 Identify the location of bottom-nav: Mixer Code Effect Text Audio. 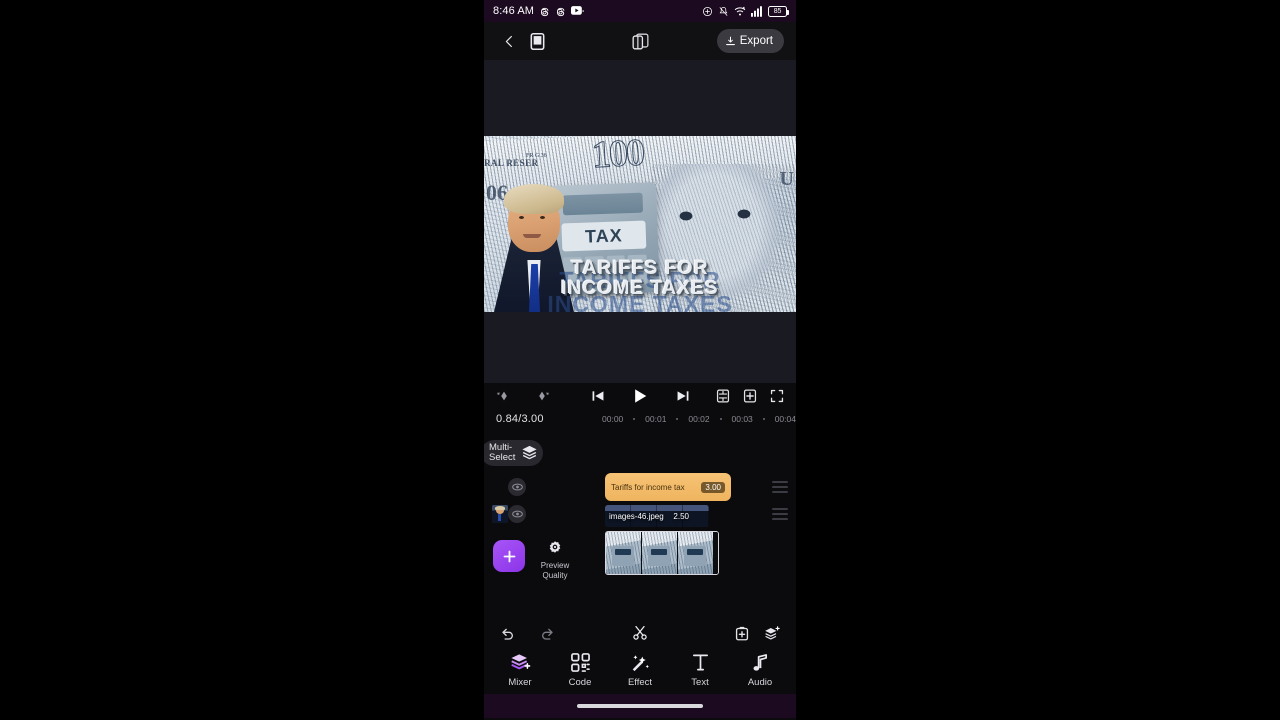
(640, 670).